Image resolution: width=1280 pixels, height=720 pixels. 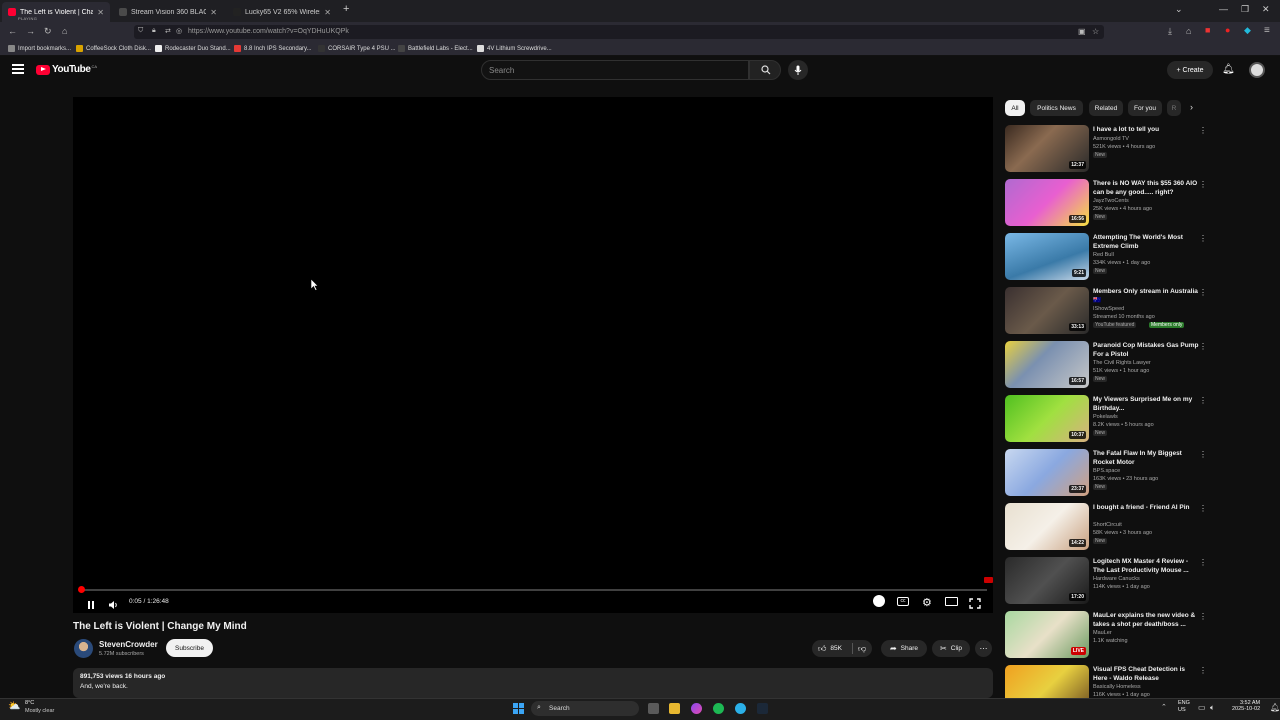 What do you see at coordinates (830, 649) in the screenshot?
I see `like-button: 👍︎ 85K` at bounding box center [830, 649].